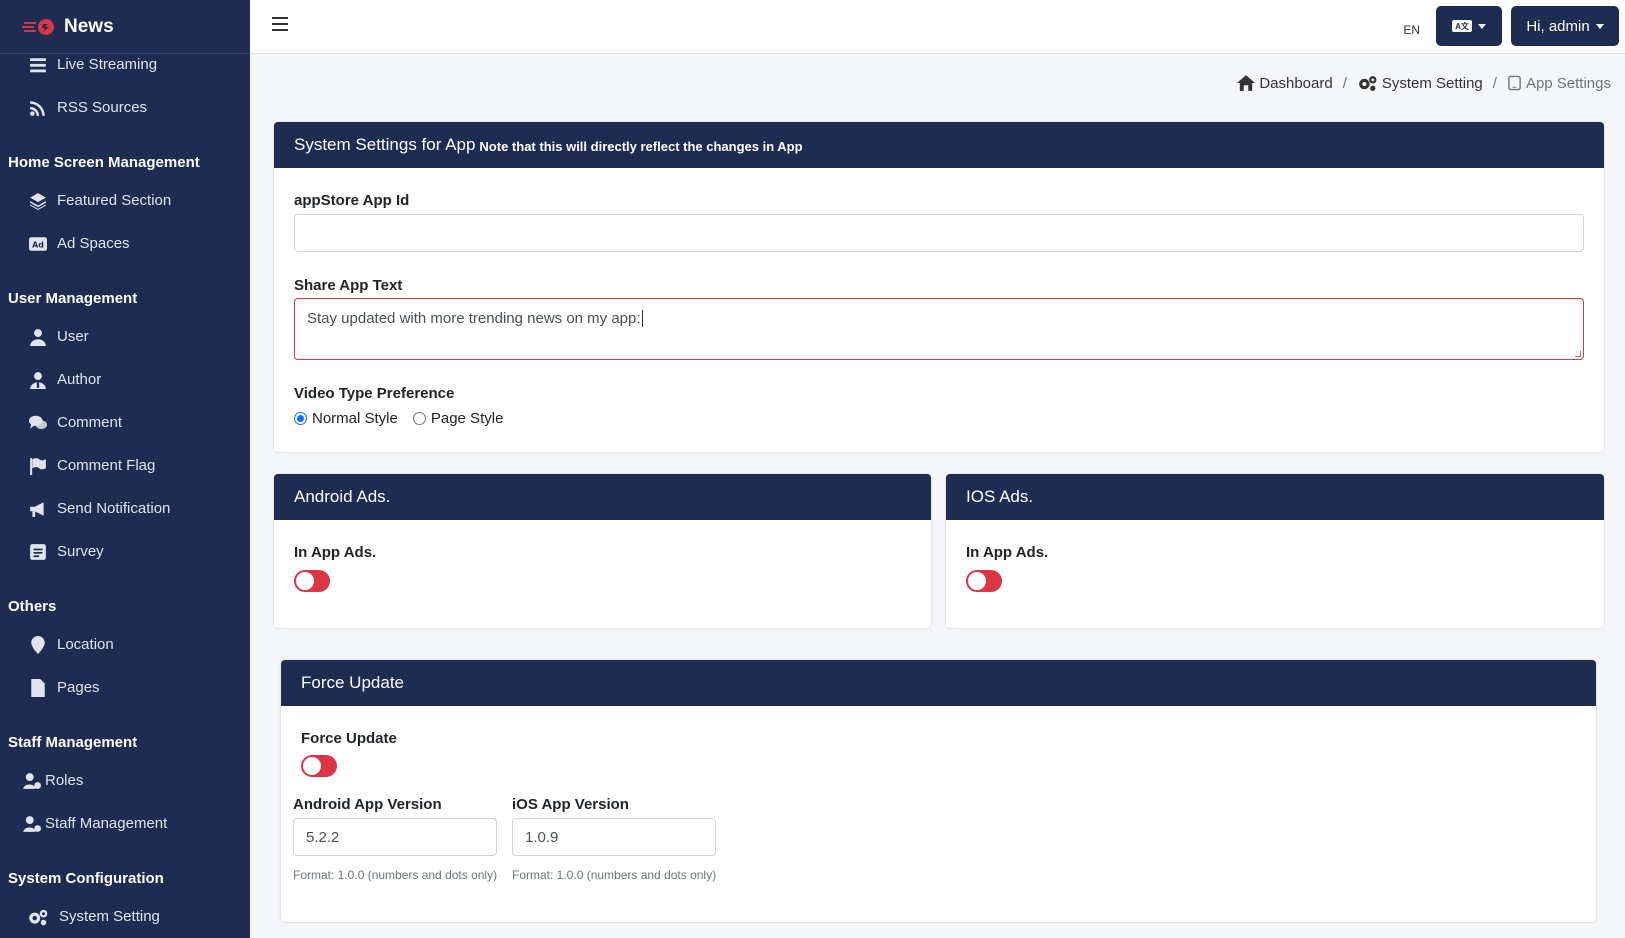 The image size is (1625, 938). I want to click on sidebar-item-live-streaming: Live Streaming, so click(125, 64).